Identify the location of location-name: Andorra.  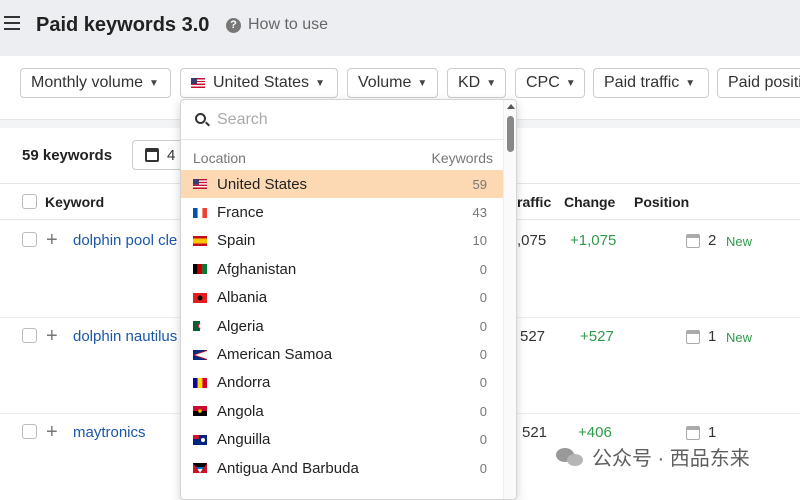
(244, 383).